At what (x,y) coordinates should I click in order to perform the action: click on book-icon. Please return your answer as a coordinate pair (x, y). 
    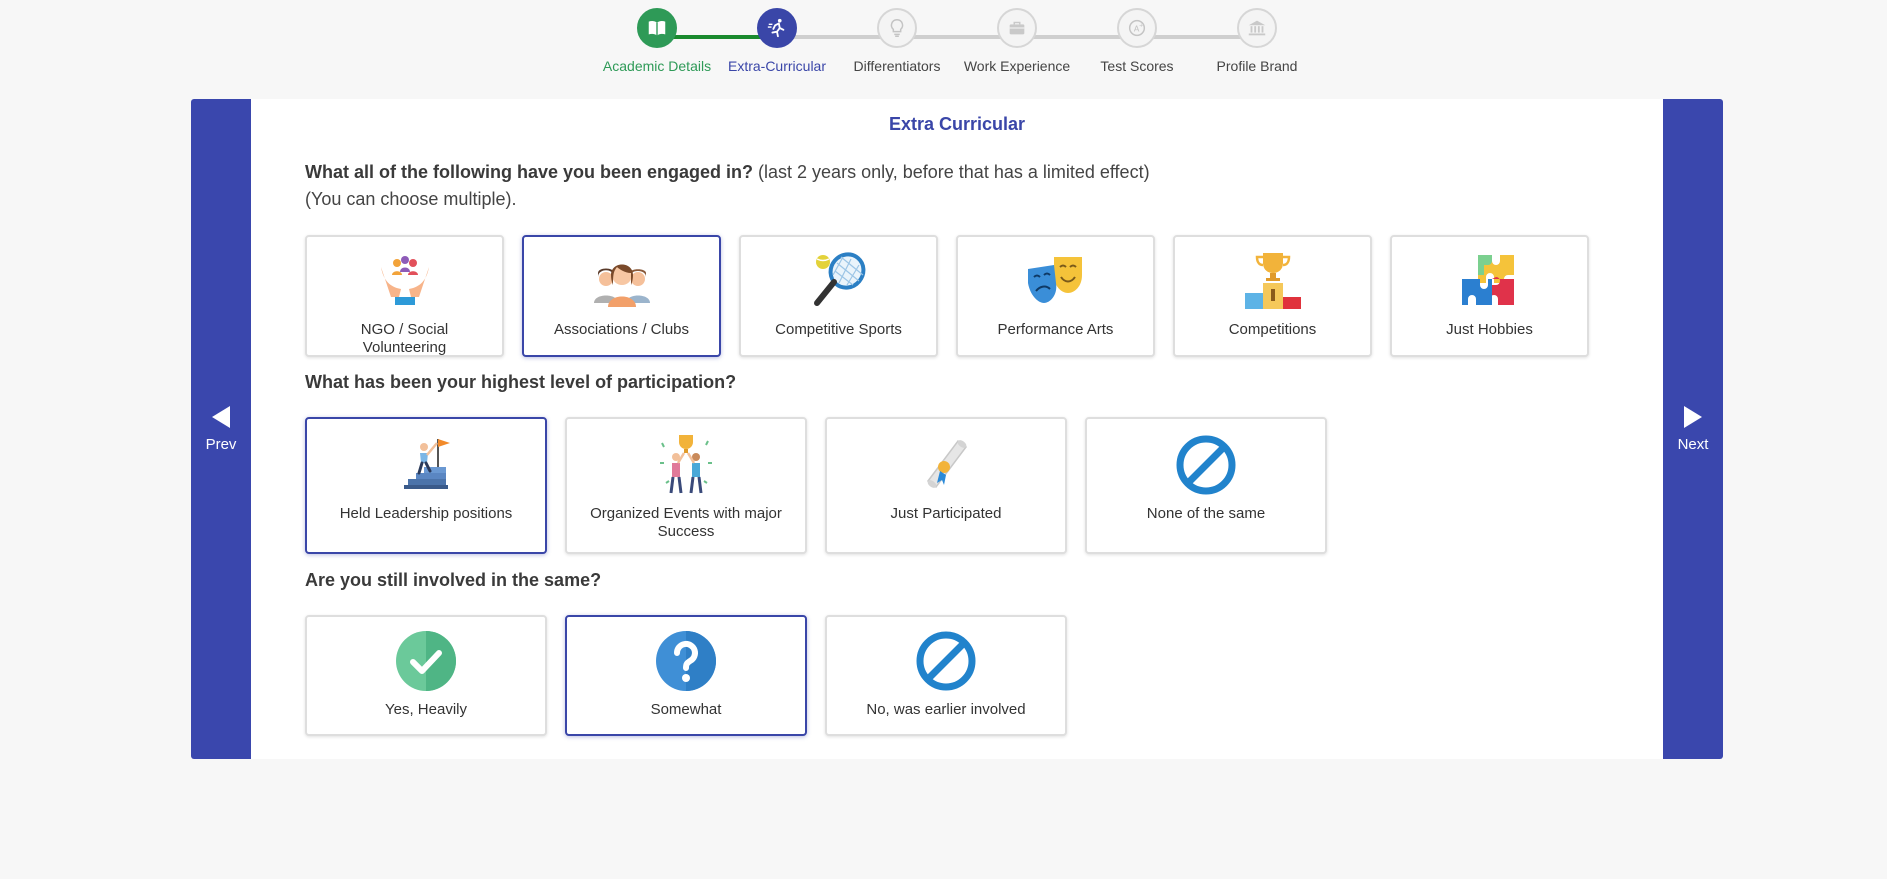
    Looking at the image, I should click on (657, 28).